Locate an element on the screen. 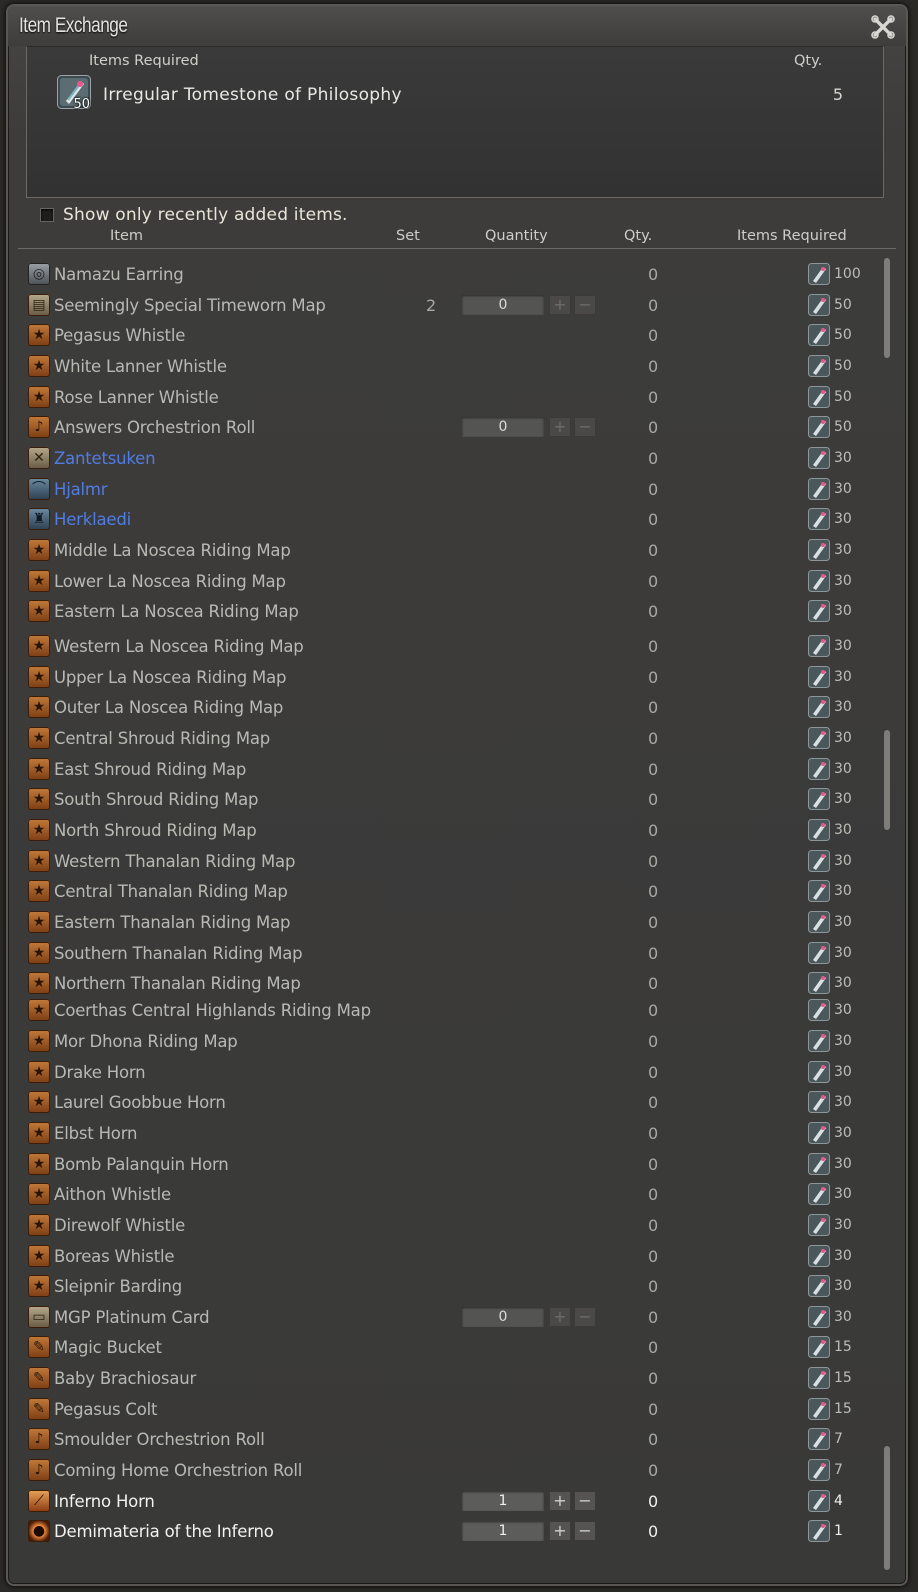 The height and width of the screenshot is (1592, 918). column-header-set: Set is located at coordinates (408, 236).